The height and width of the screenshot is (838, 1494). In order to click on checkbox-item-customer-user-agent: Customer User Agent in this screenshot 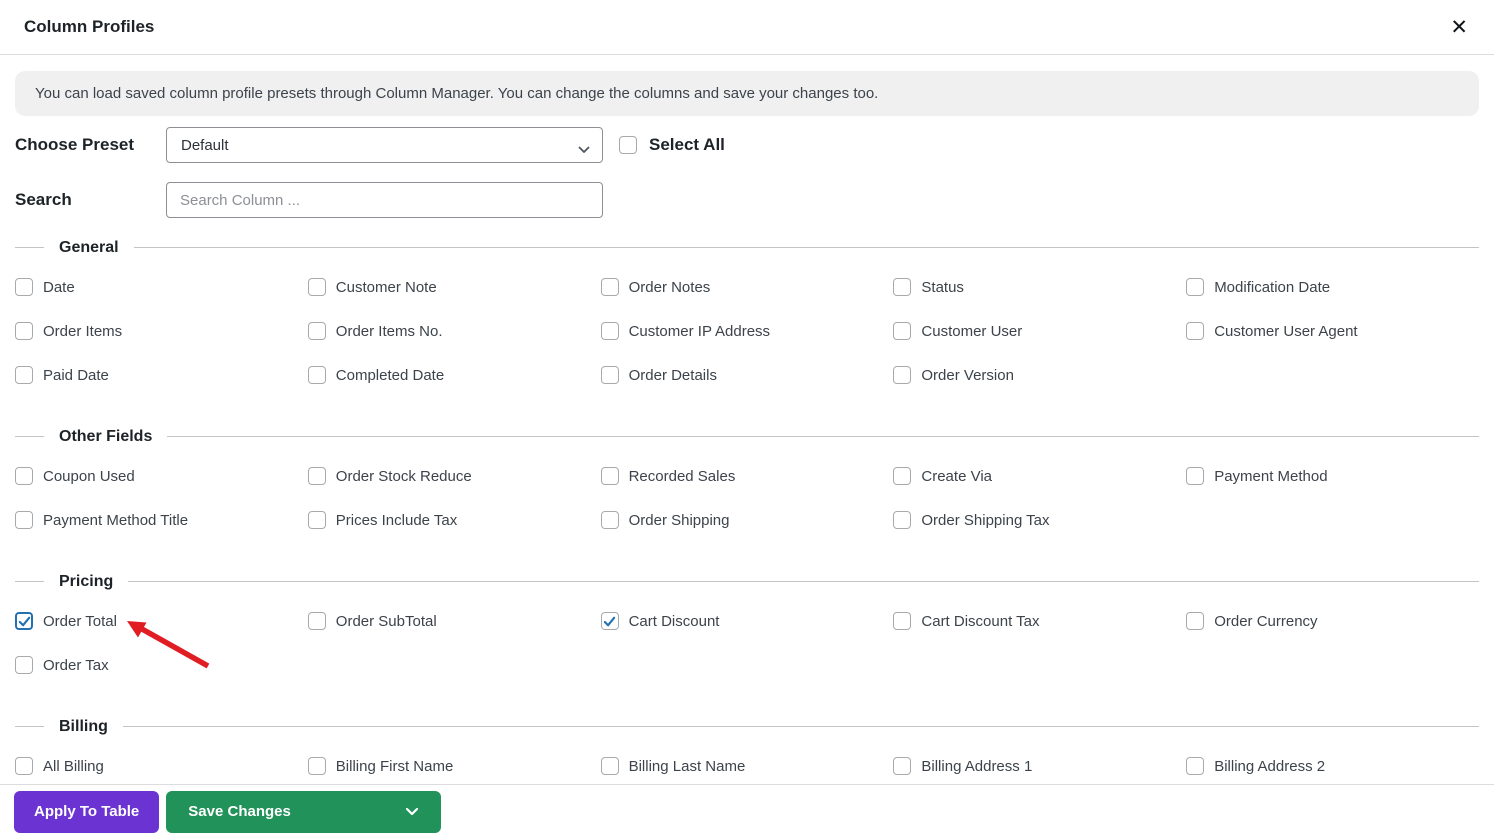, I will do `click(1332, 331)`.